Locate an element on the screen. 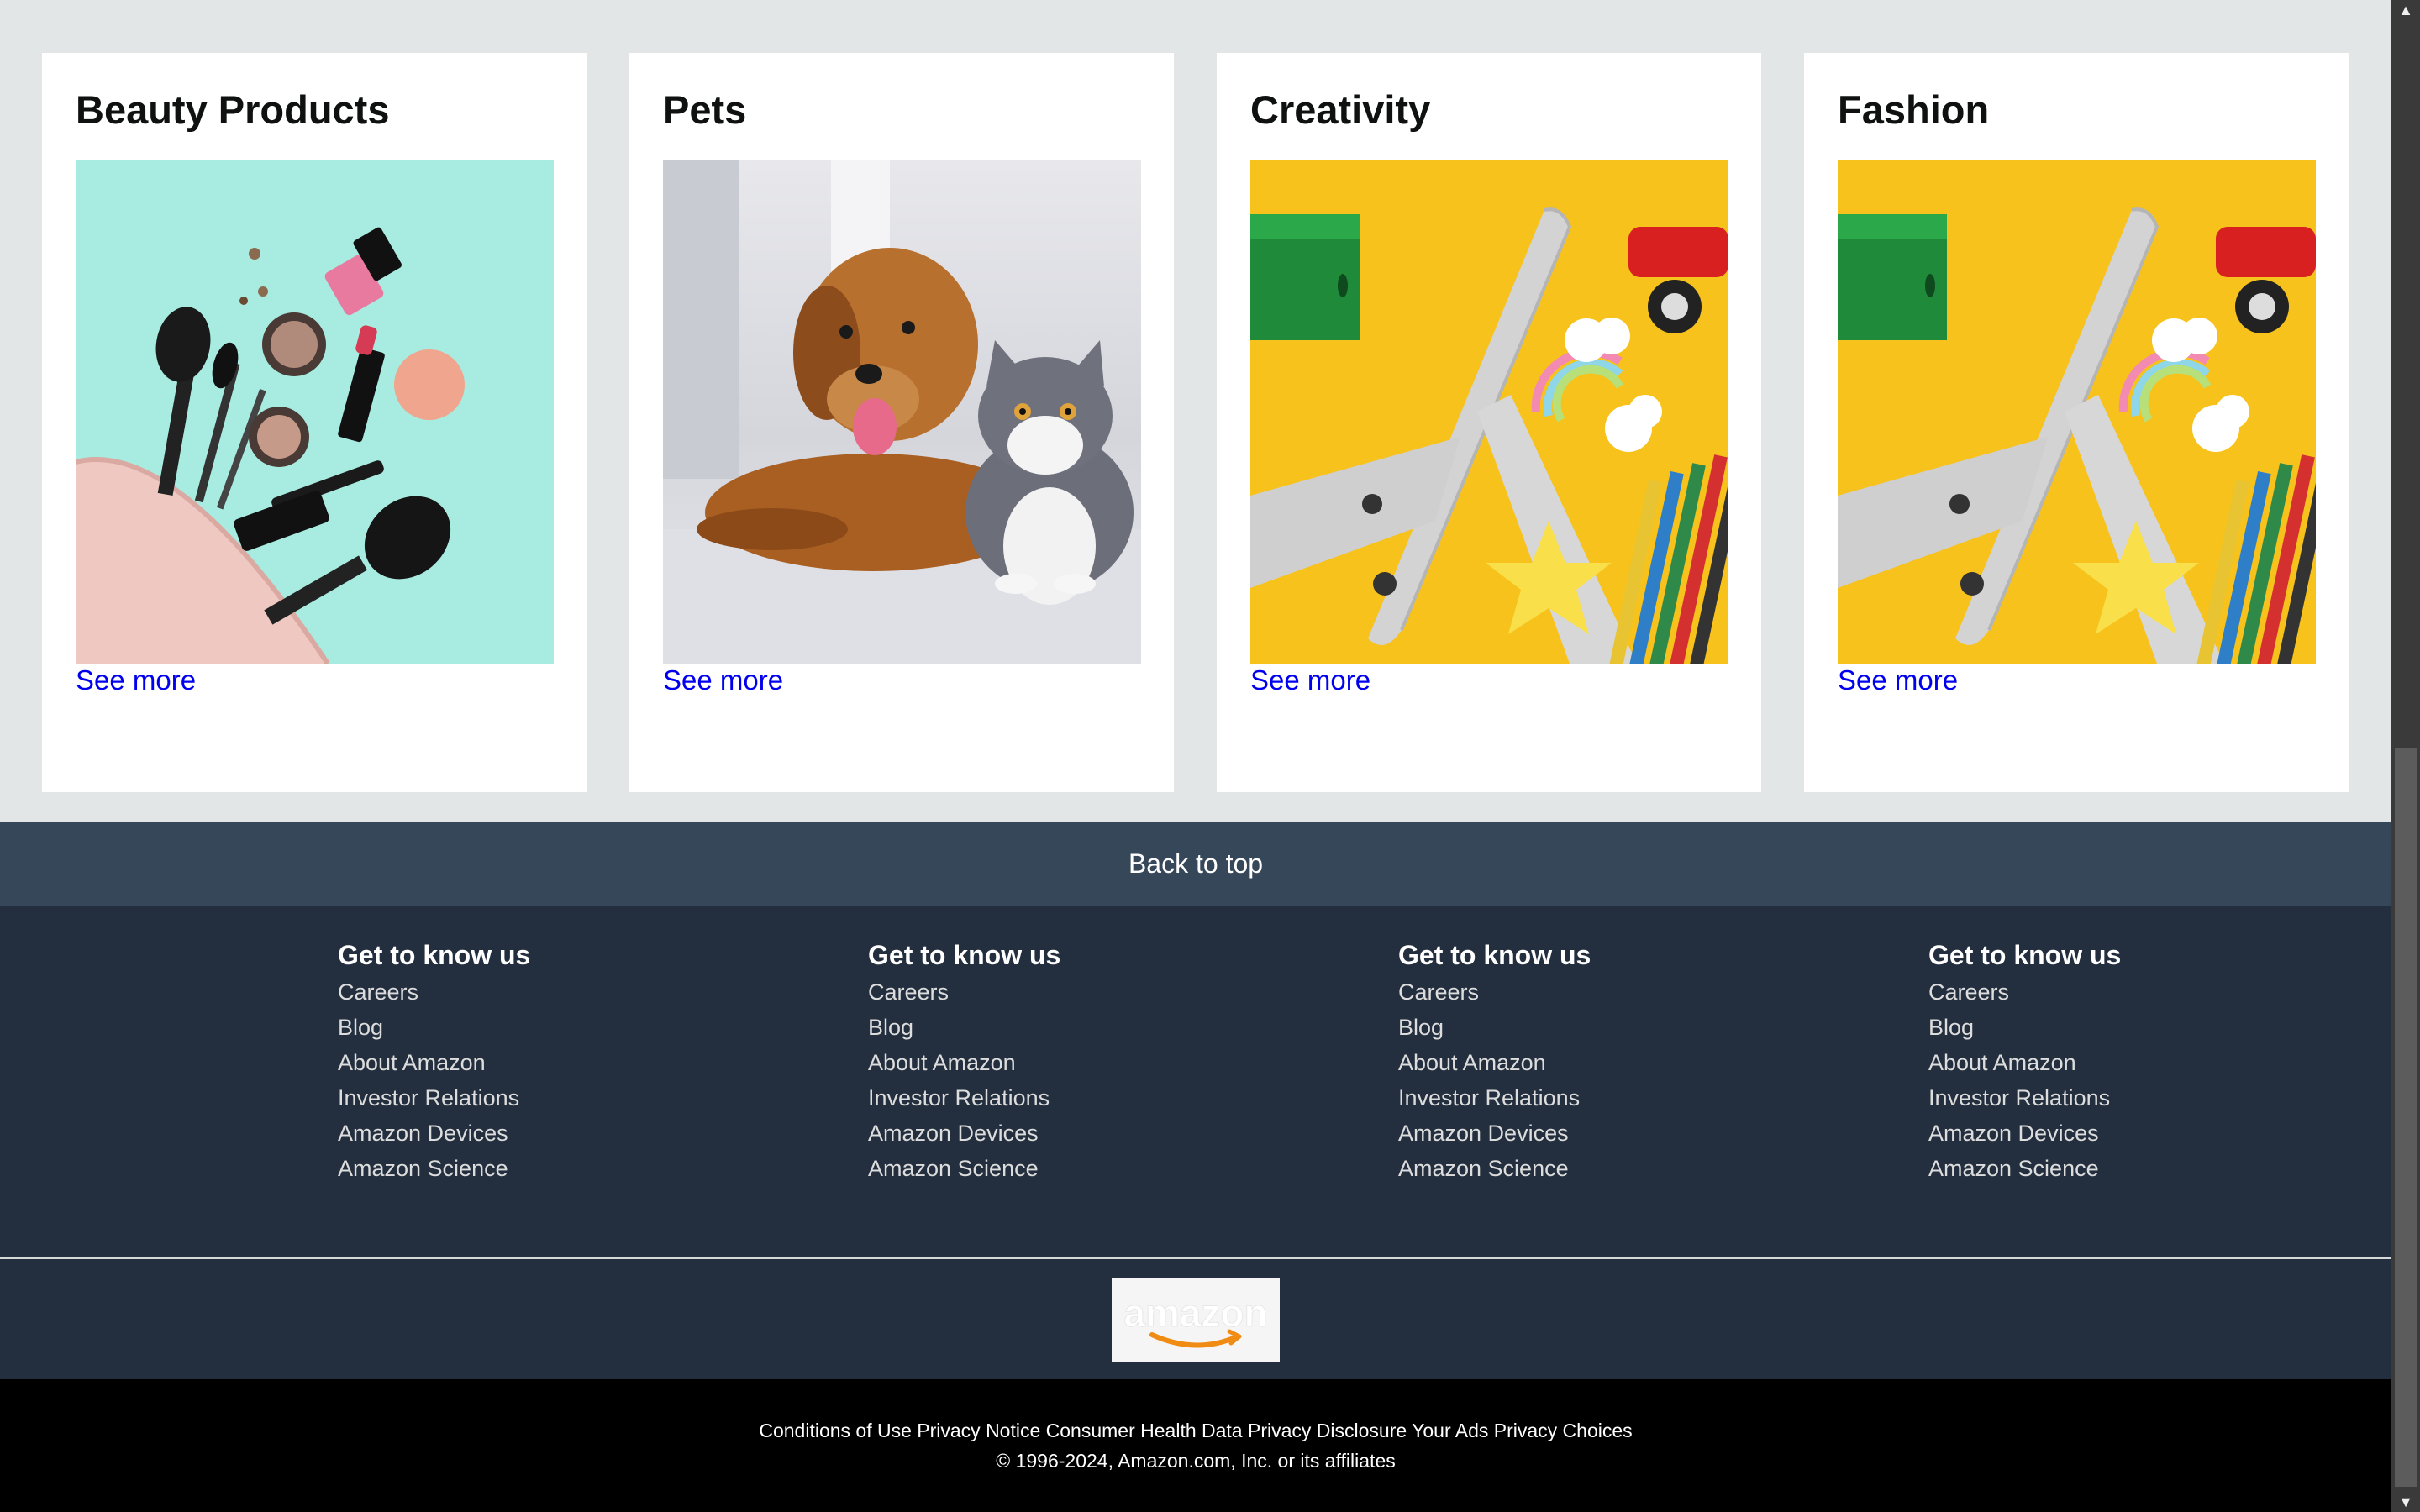  back-to-top-button: Back to top is located at coordinates (1195, 864).